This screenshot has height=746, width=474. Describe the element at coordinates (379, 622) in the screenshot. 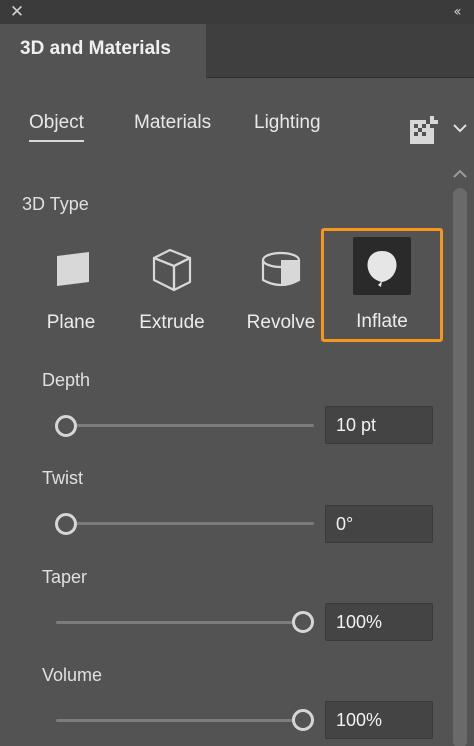

I see `taper-value-field: 100%` at that location.